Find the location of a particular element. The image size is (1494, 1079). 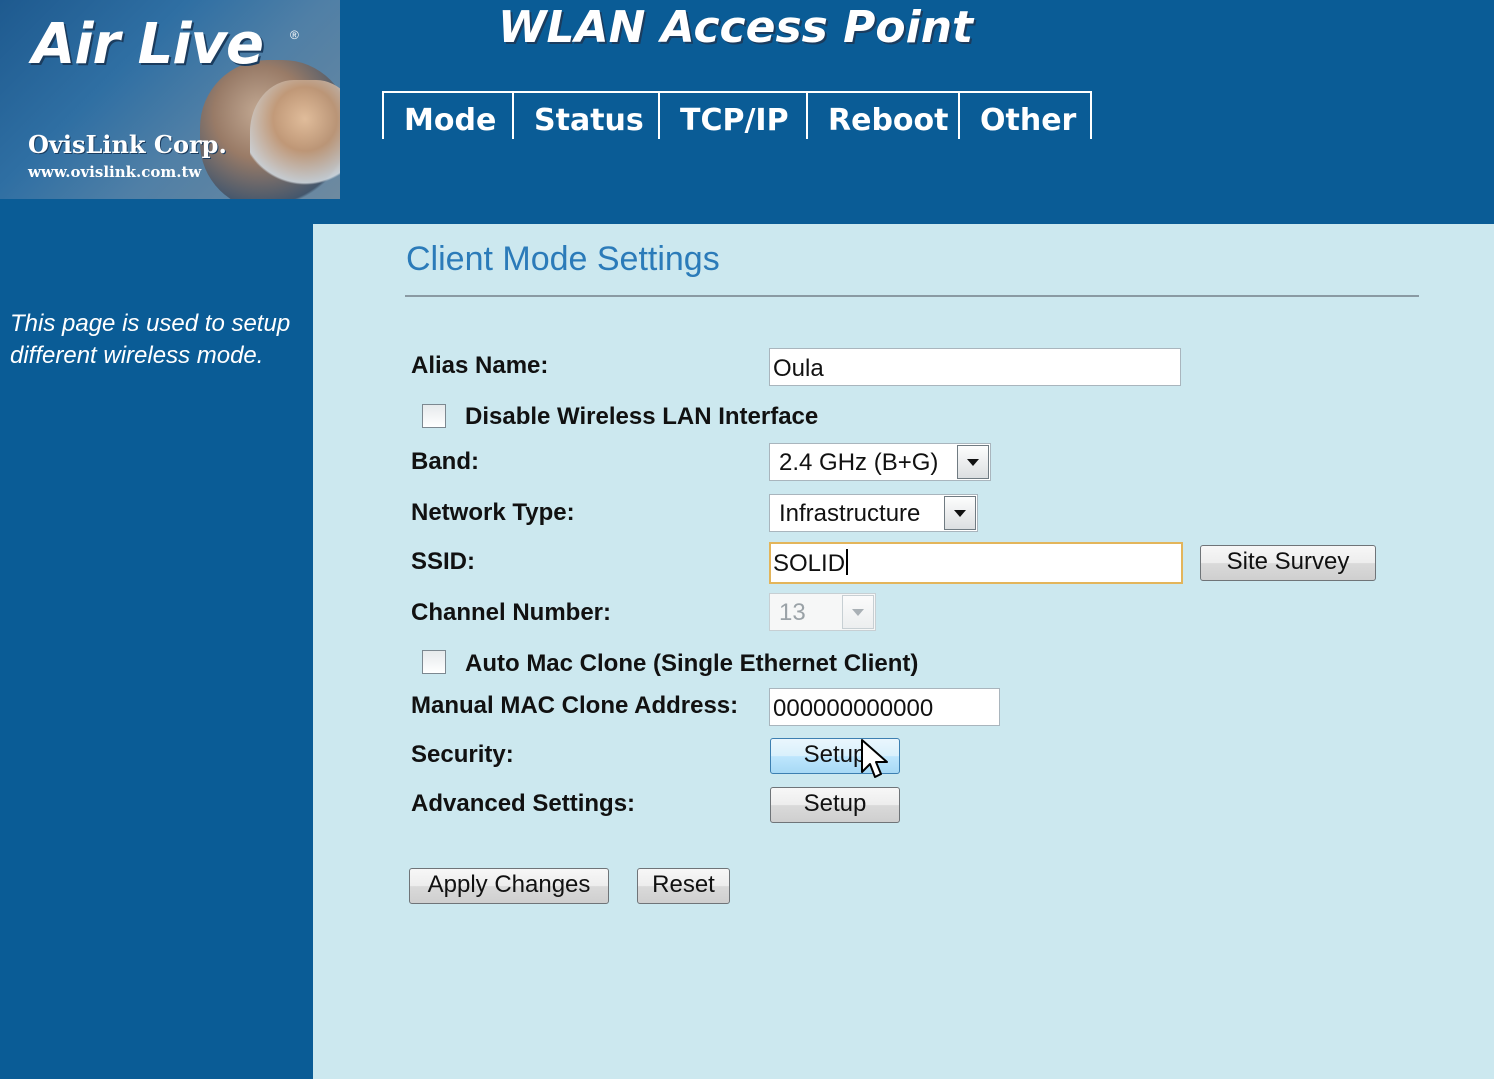

advanced-setup-button: Setup is located at coordinates (835, 805).